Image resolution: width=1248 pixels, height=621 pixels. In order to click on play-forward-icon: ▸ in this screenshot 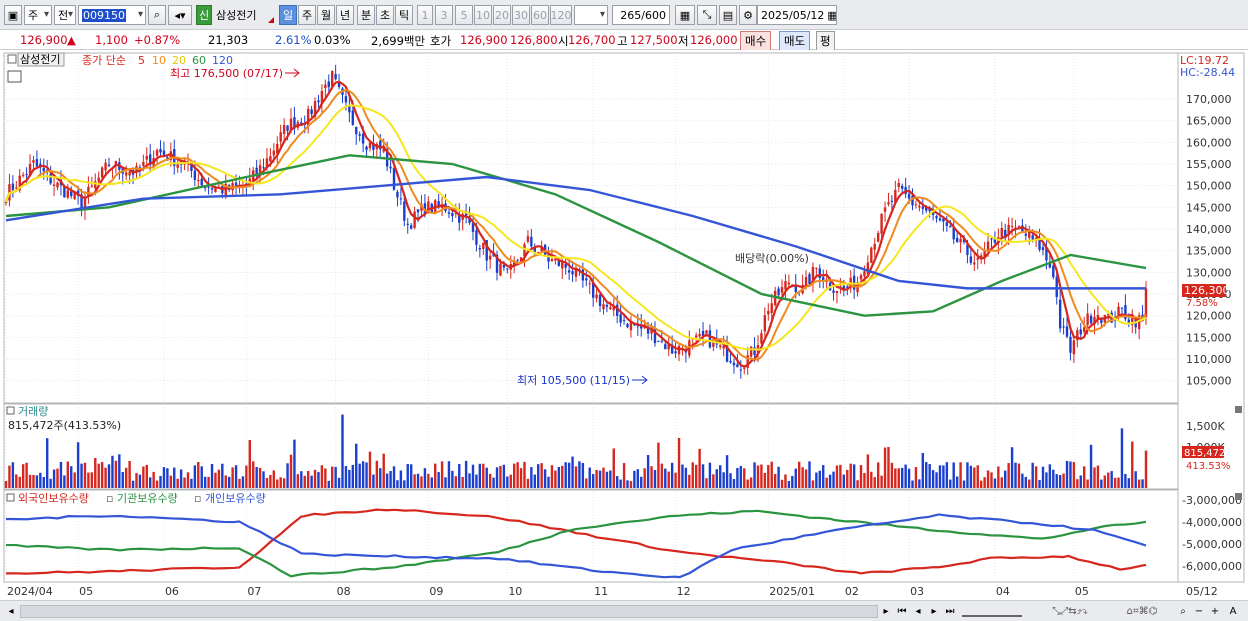, I will do `click(934, 611)`.